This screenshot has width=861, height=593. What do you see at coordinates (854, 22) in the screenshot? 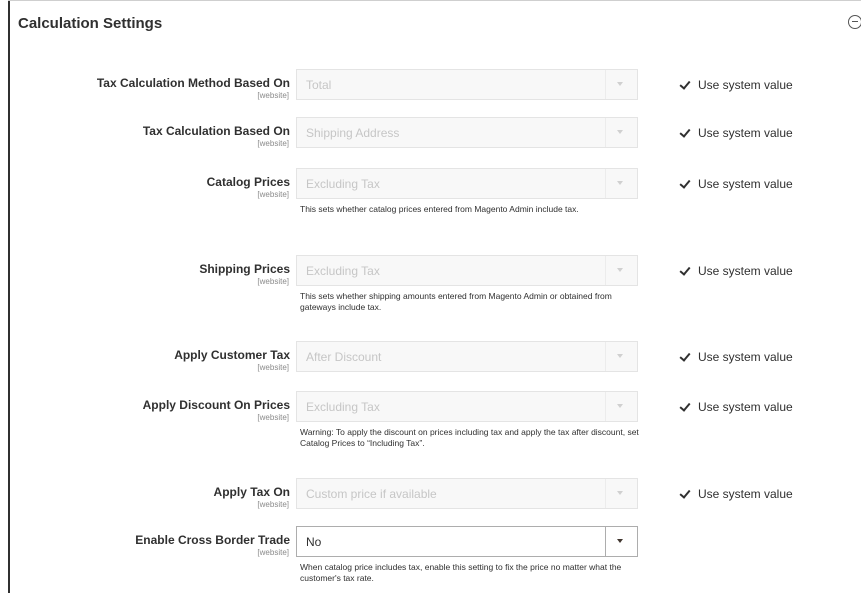
I see `collapse-icon` at bounding box center [854, 22].